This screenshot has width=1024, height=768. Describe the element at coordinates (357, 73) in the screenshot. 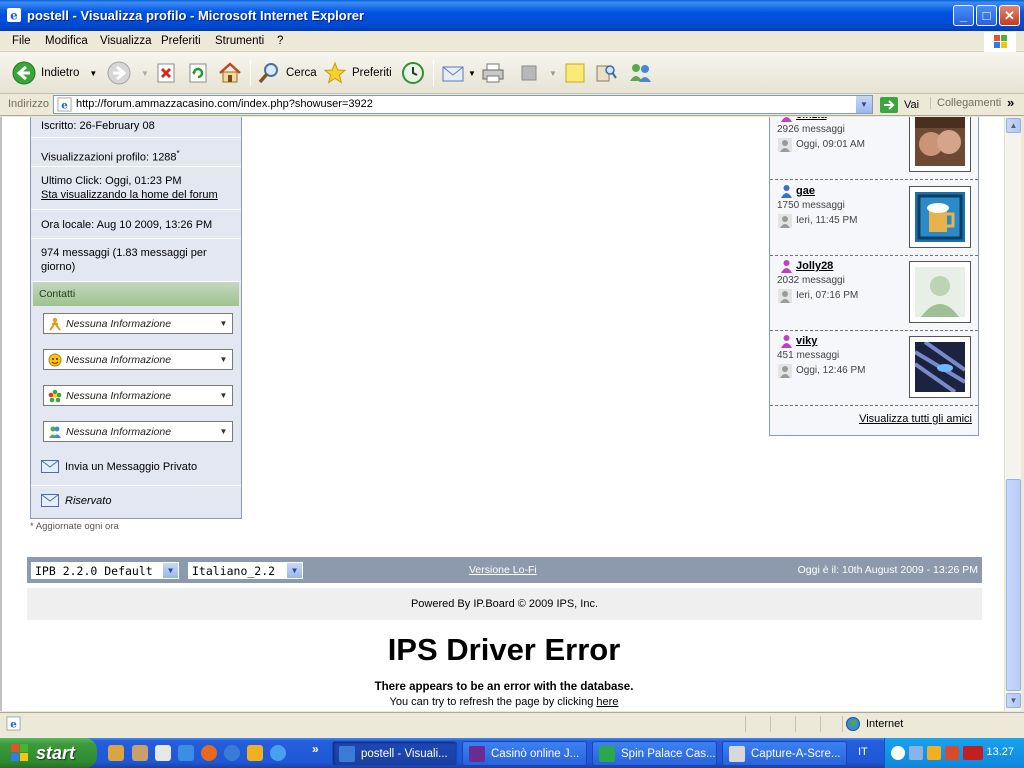

I see `favorites-button: Preferiti` at that location.